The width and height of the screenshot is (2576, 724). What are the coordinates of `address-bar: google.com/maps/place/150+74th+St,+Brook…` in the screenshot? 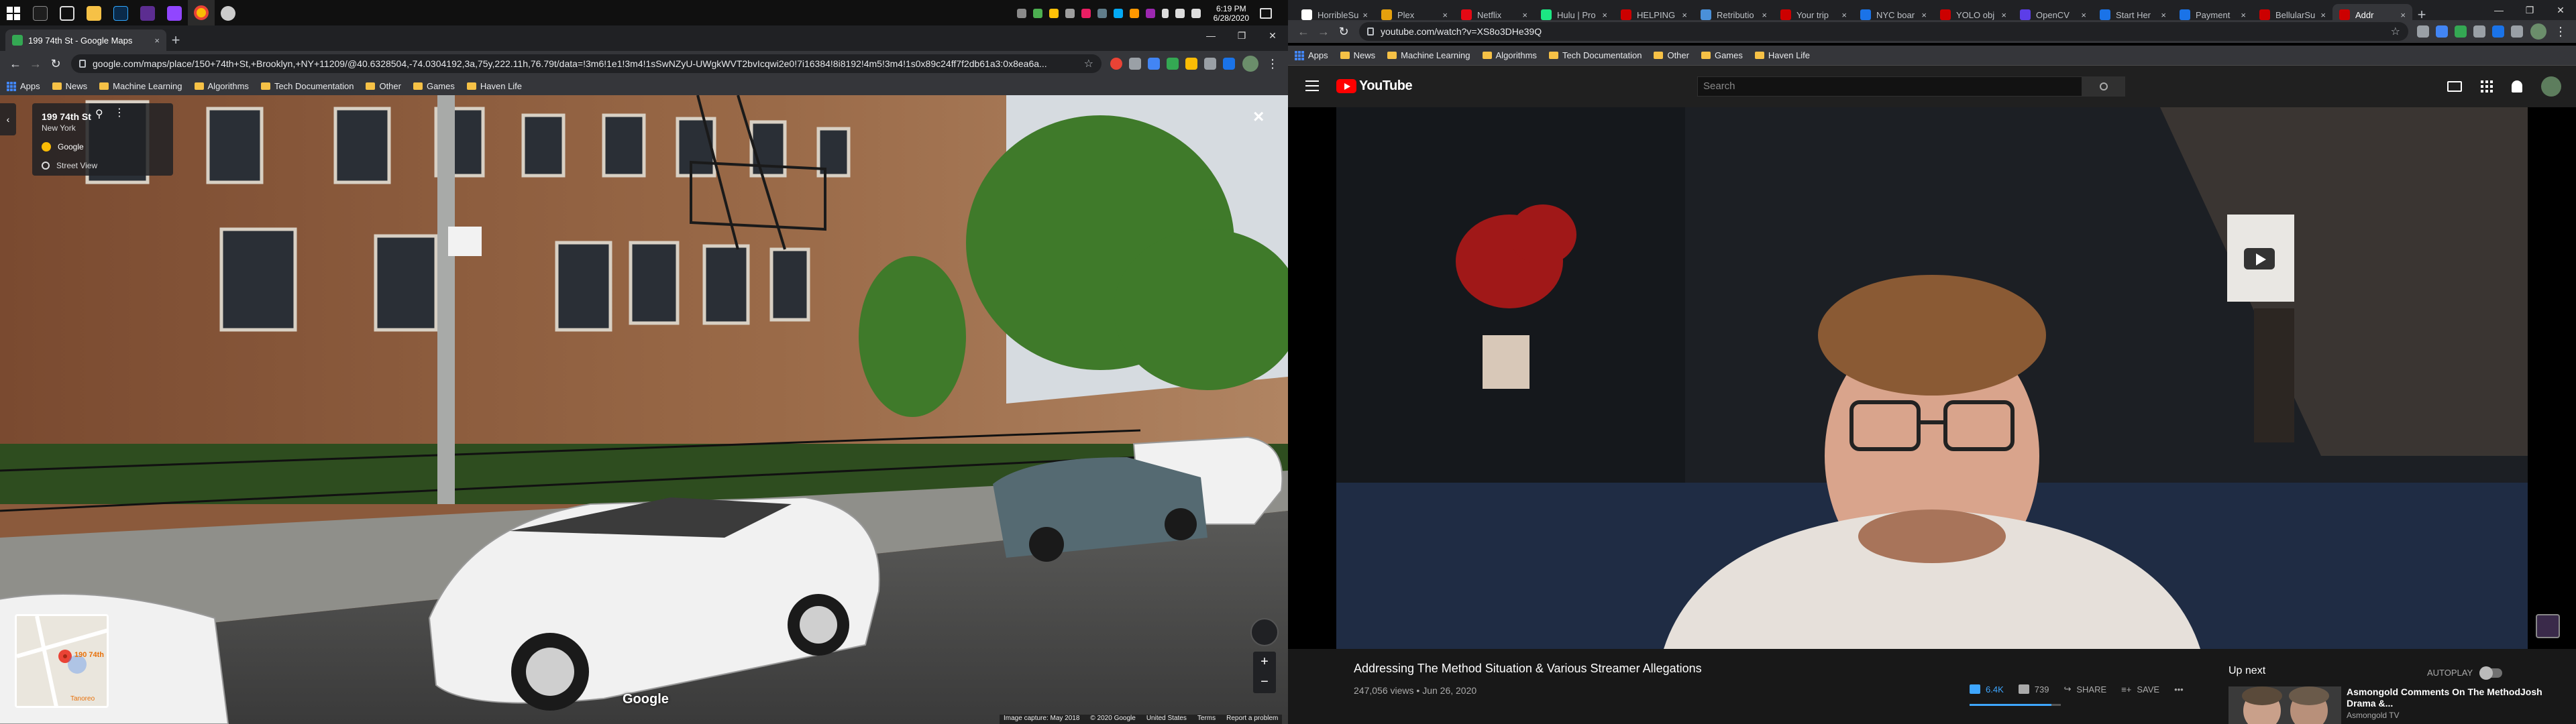 It's located at (586, 63).